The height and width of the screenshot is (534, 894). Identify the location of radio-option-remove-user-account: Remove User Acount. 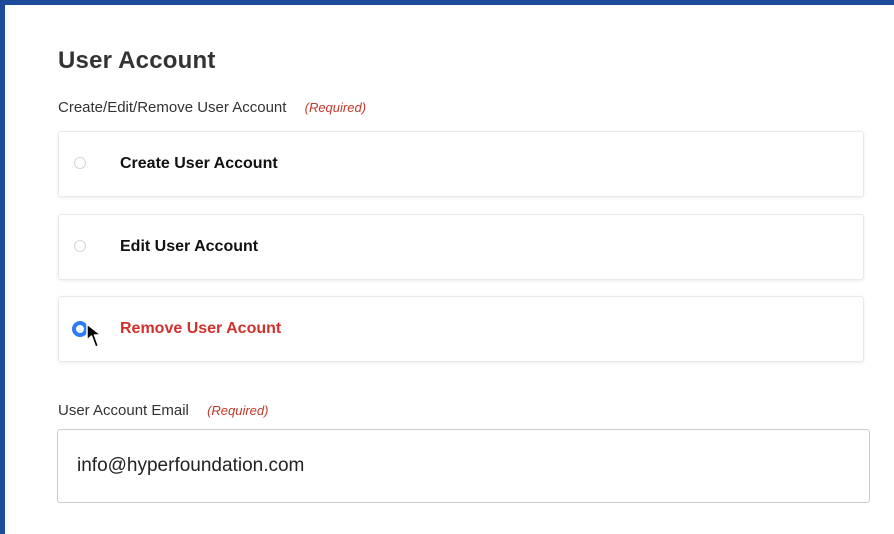
(461, 329).